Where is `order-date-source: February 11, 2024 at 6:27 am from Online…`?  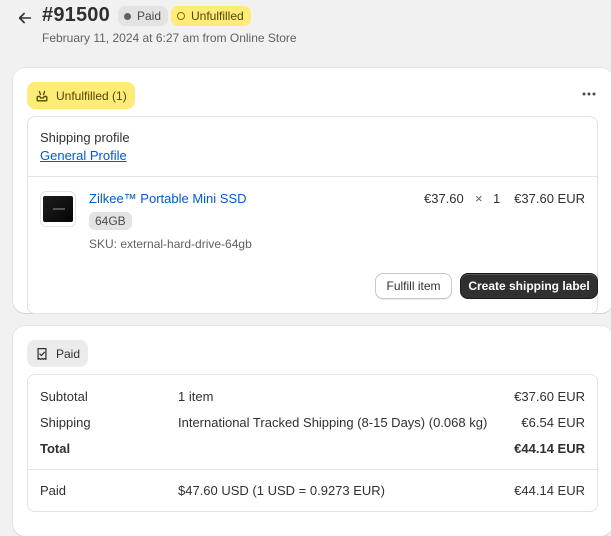
order-date-source: February 11, 2024 at 6:27 am from Online… is located at coordinates (169, 38).